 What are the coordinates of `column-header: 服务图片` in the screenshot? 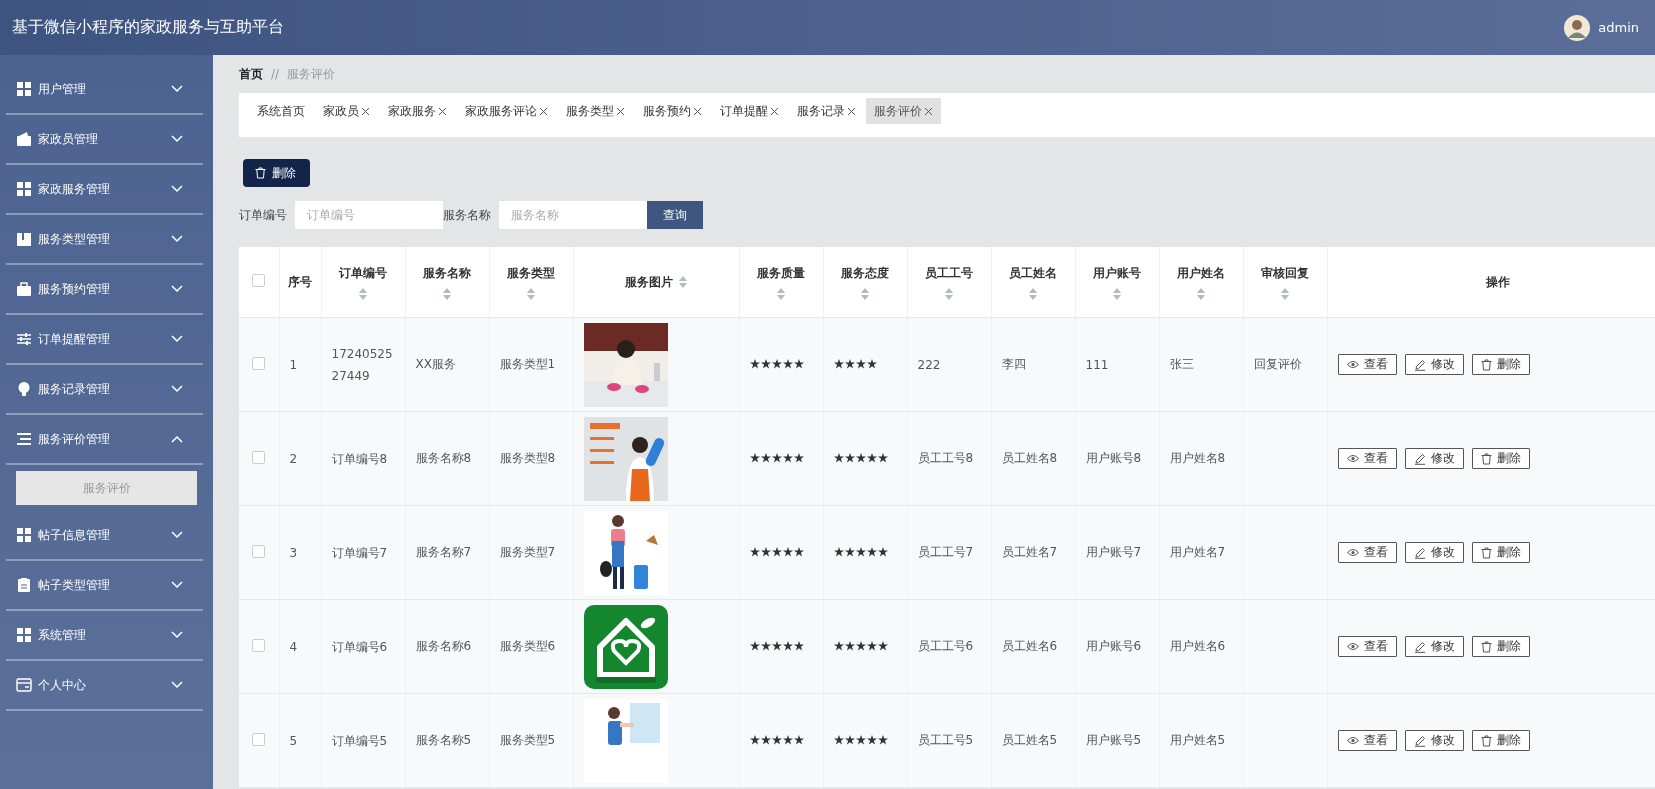 It's located at (649, 282).